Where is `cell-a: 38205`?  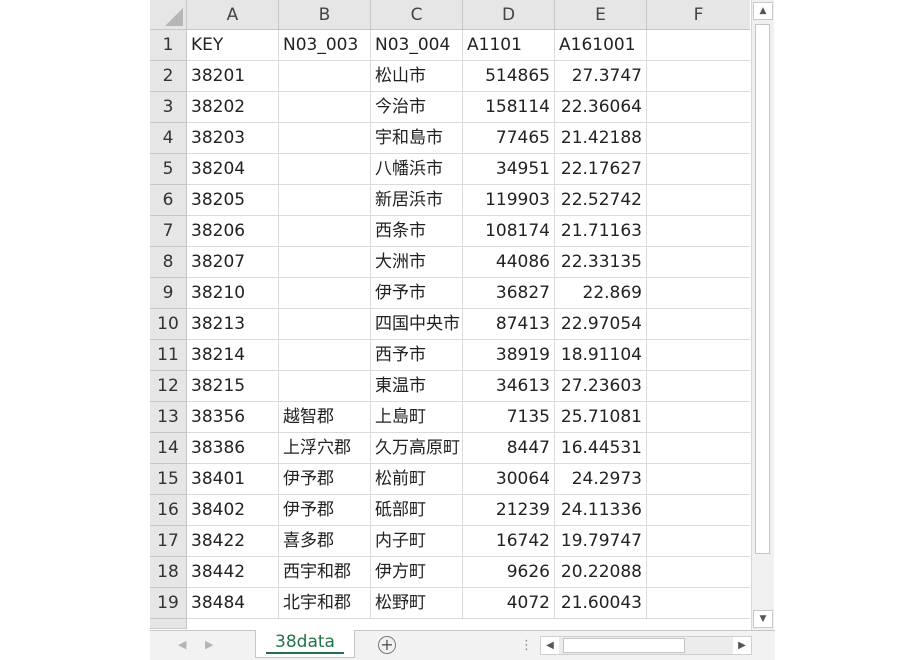 cell-a: 38205 is located at coordinates (233, 200).